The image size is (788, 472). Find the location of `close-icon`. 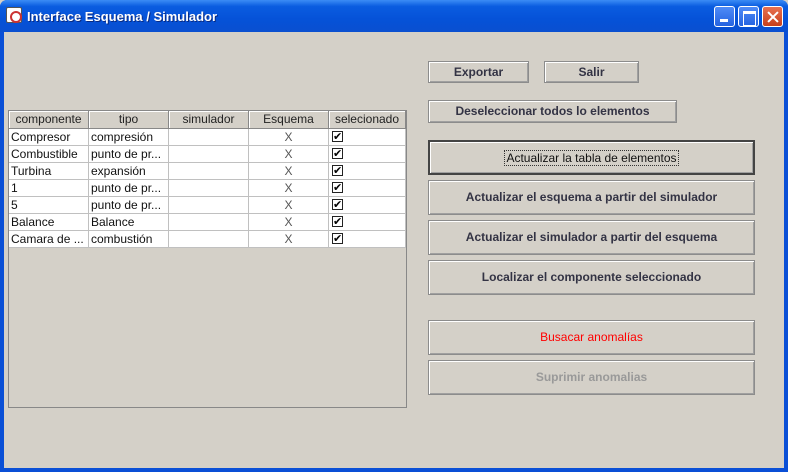

close-icon is located at coordinates (772, 16).